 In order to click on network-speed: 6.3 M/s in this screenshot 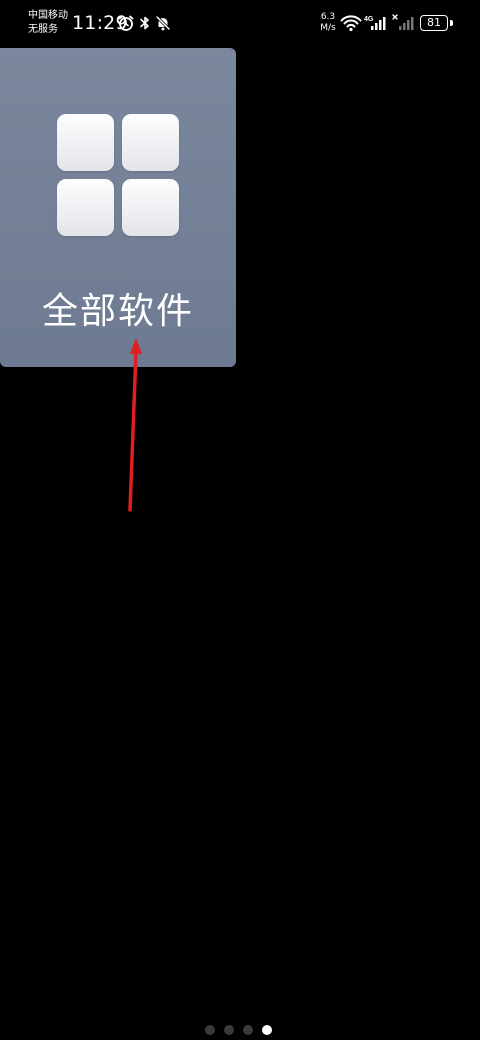, I will do `click(328, 23)`.